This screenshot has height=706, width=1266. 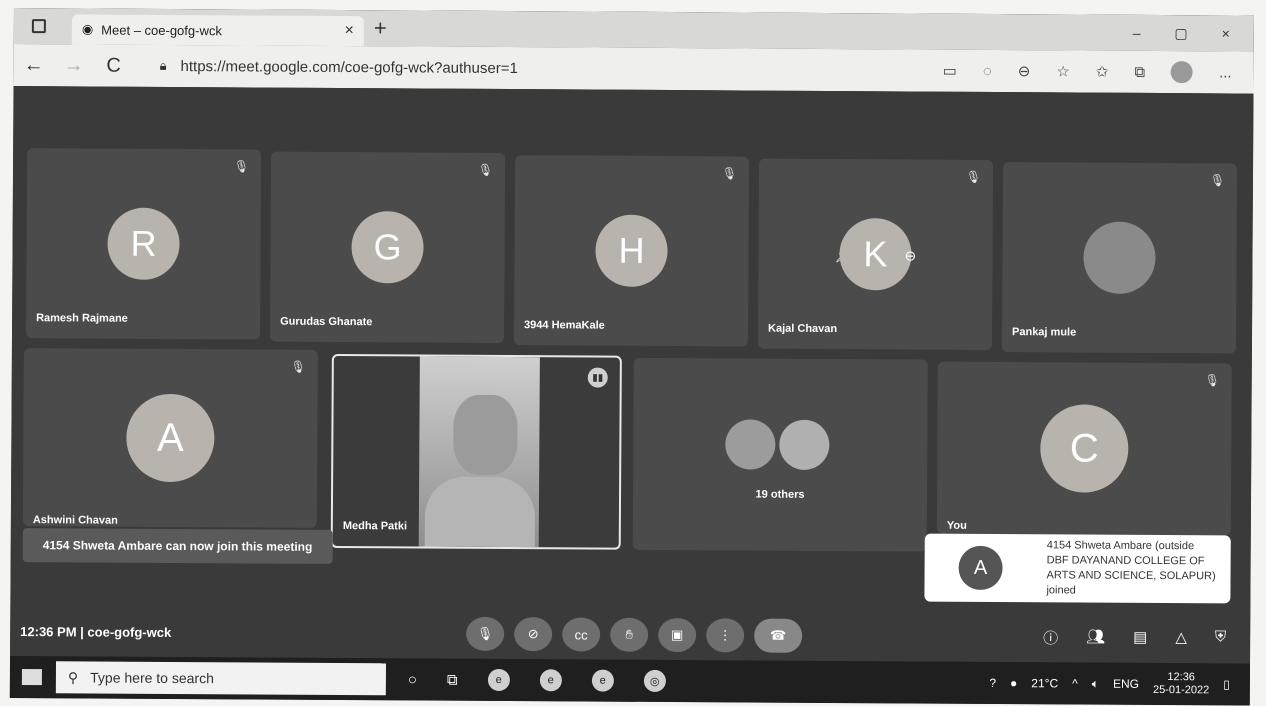 I want to click on leave-call-button: ☎︎, so click(x=778, y=635).